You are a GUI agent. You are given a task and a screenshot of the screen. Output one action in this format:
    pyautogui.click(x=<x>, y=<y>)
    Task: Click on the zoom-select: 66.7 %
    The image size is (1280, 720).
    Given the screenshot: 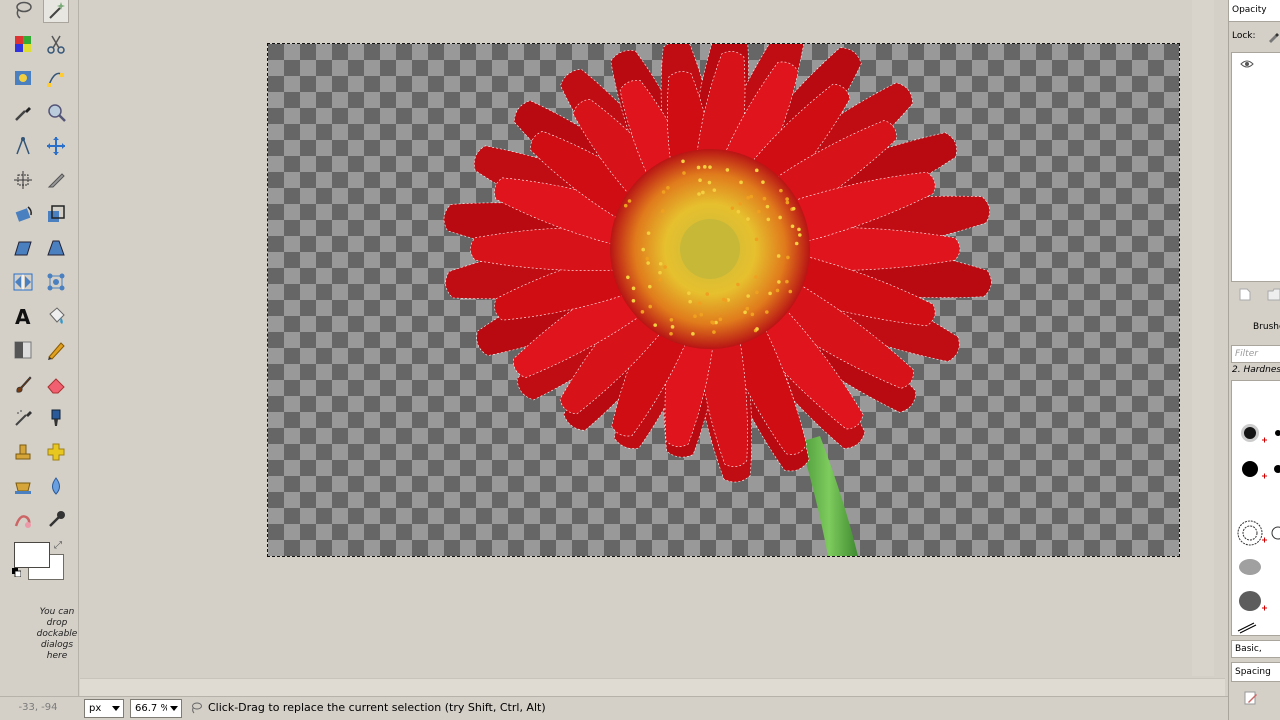 What is the action you would take?
    pyautogui.click(x=156, y=708)
    